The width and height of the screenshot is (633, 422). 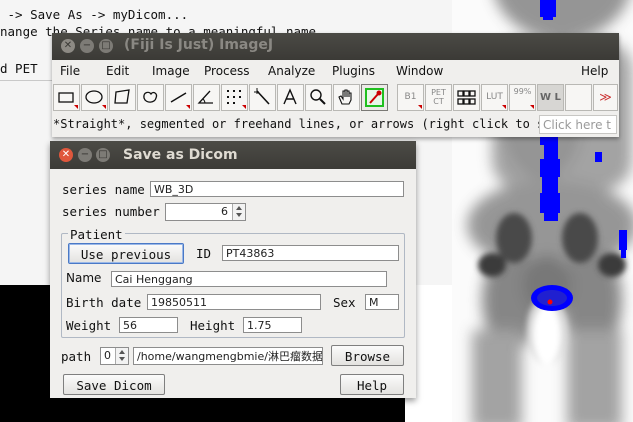 I want to click on grid-layout-button, so click(x=466, y=97).